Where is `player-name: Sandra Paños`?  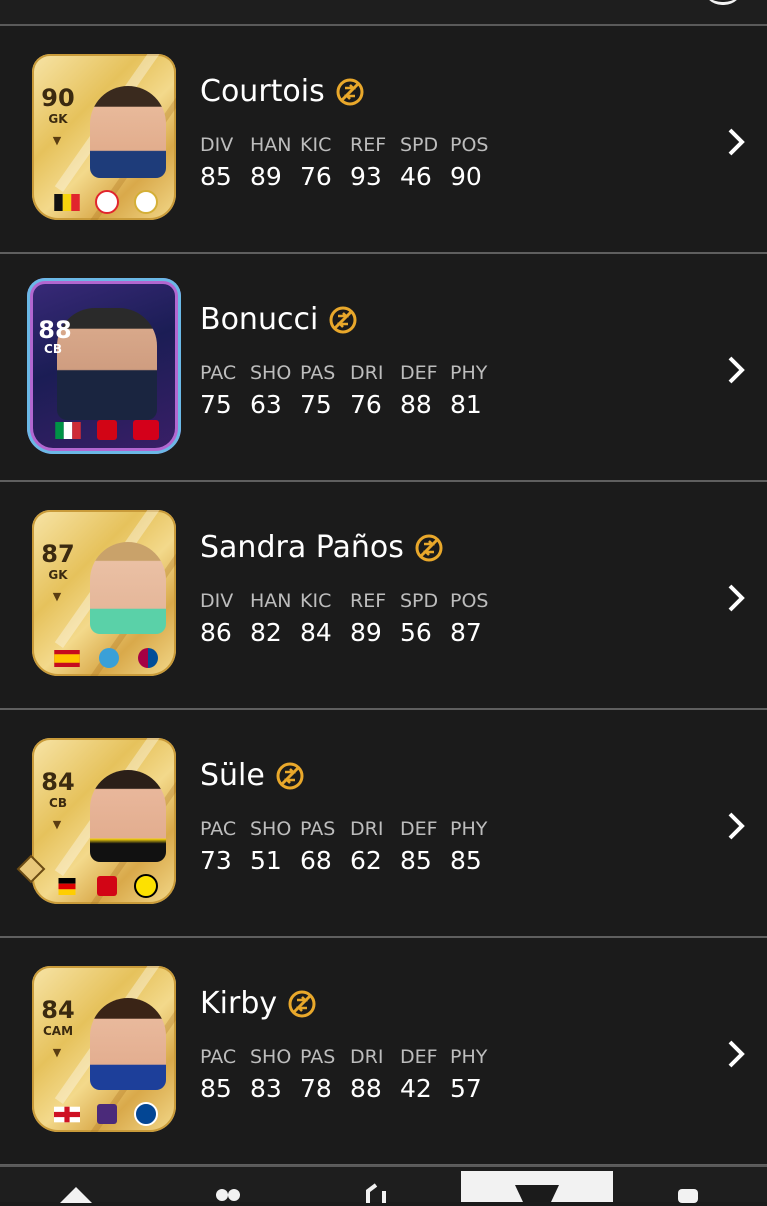 player-name: Sandra Paños is located at coordinates (322, 547).